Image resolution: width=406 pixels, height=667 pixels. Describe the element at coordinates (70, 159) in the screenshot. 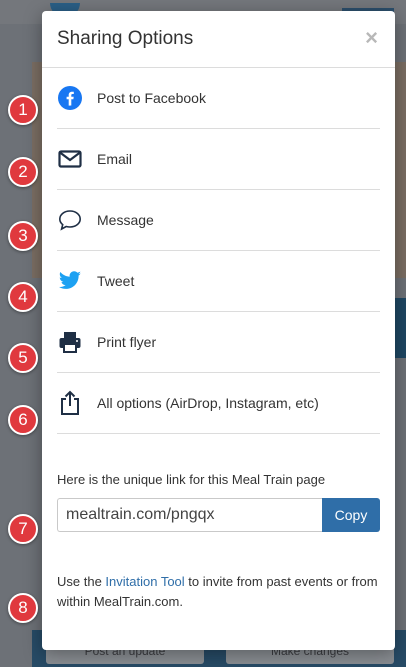

I see `envelope-icon` at that location.